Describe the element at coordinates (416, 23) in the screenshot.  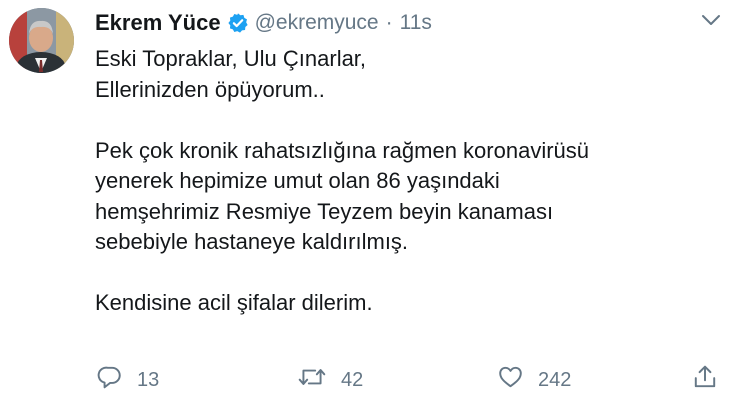
I see `tweet-timestamp: 11s` at that location.